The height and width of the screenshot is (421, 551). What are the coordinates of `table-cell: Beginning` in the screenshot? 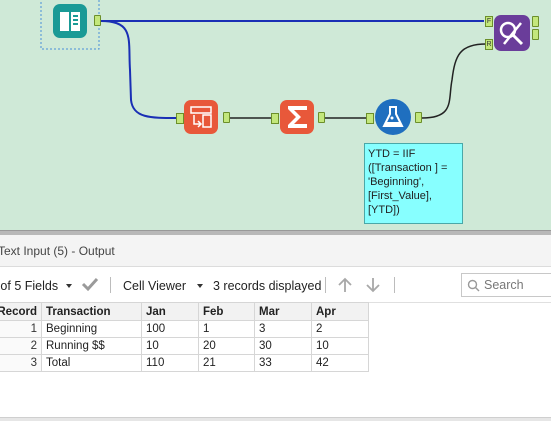 It's located at (91, 329).